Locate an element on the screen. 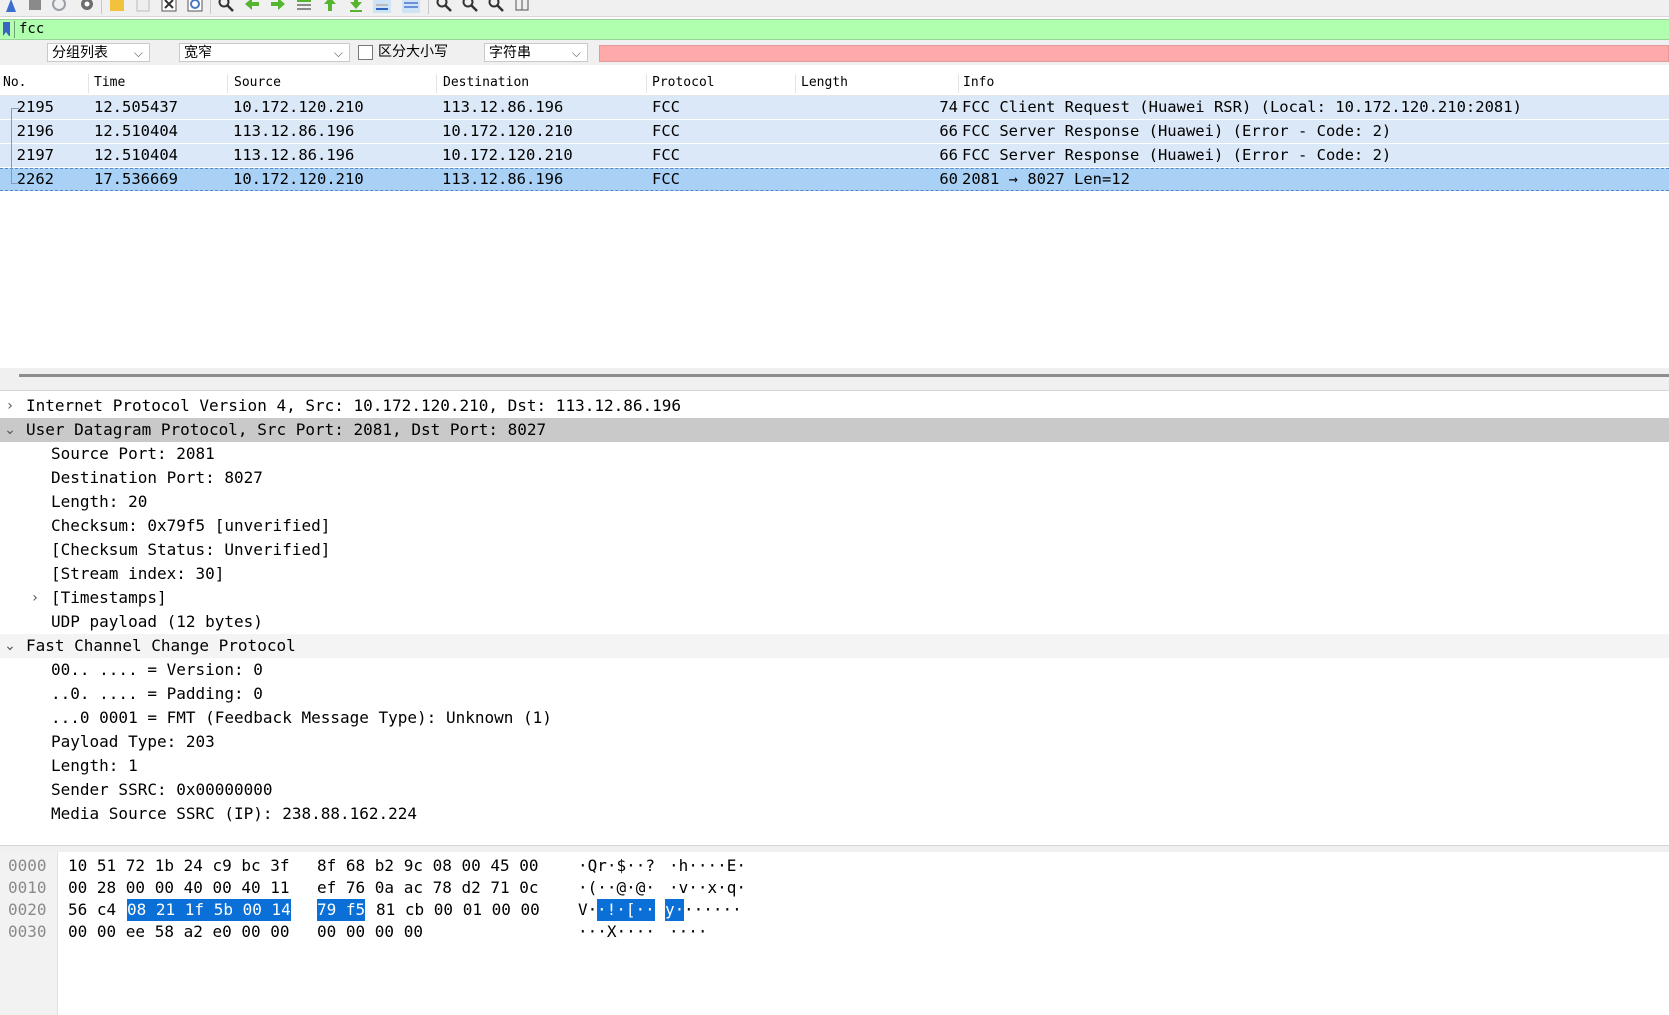  open-file-icon is located at coordinates (117, 6).